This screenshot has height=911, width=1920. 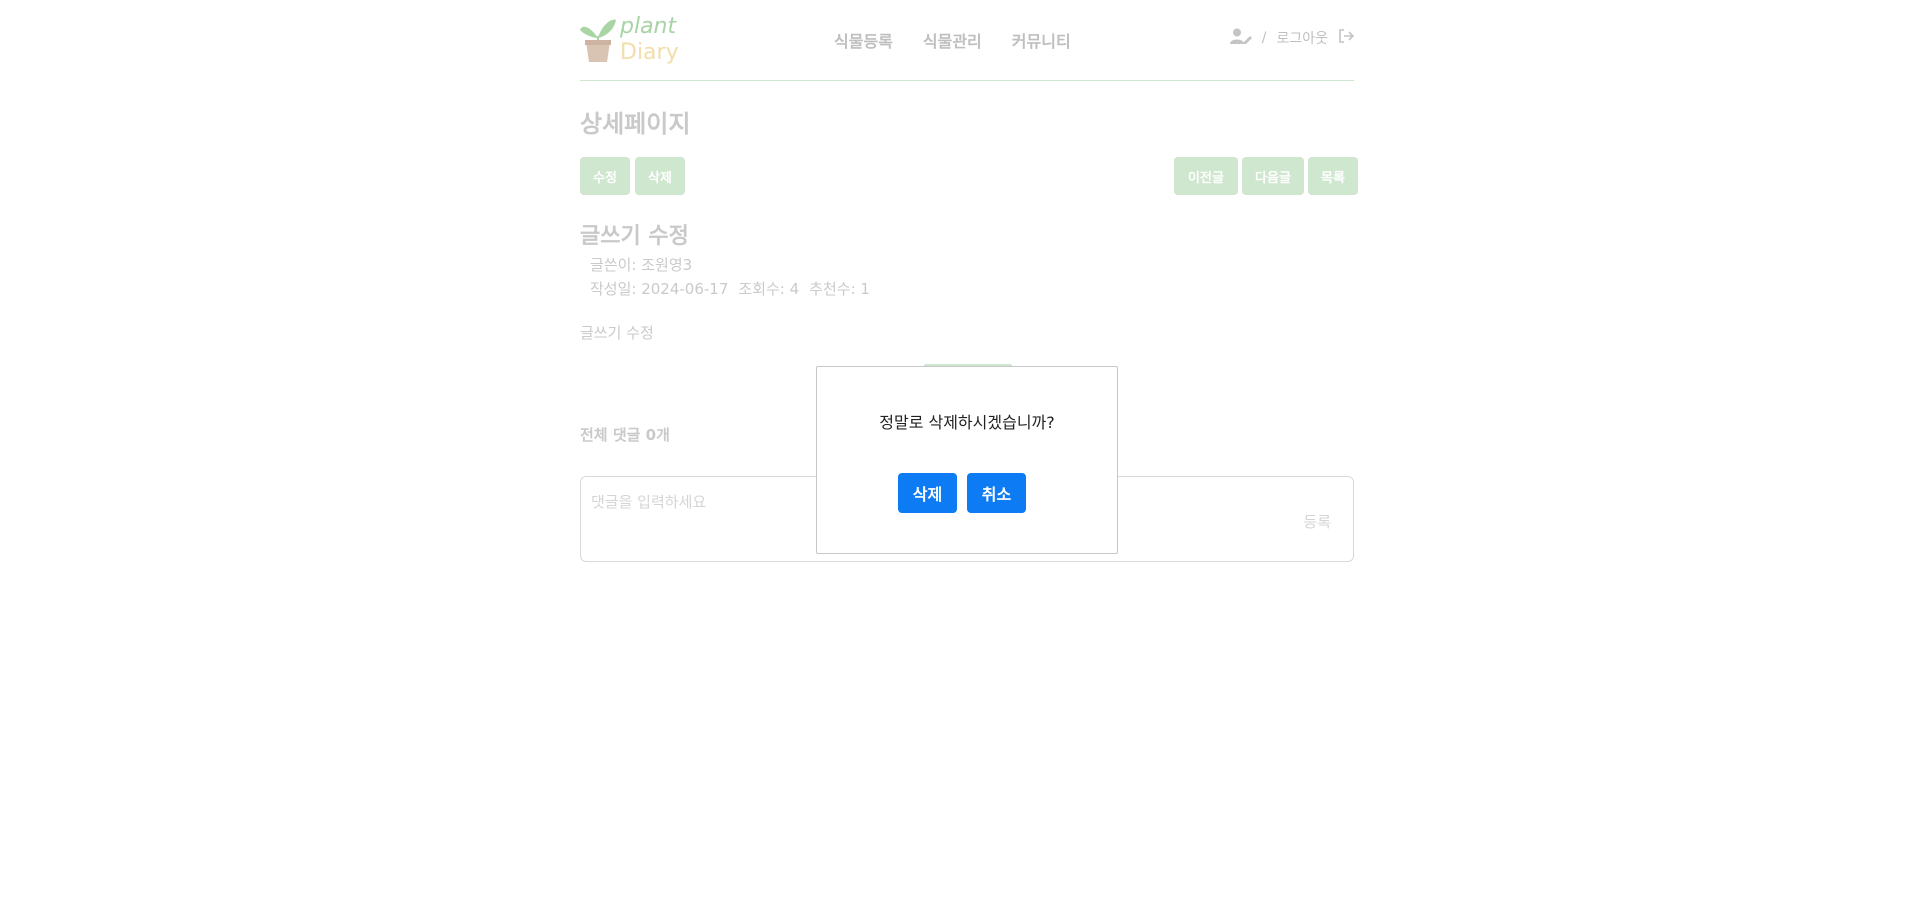 I want to click on prev-post-button: 이전글, so click(x=1206, y=176).